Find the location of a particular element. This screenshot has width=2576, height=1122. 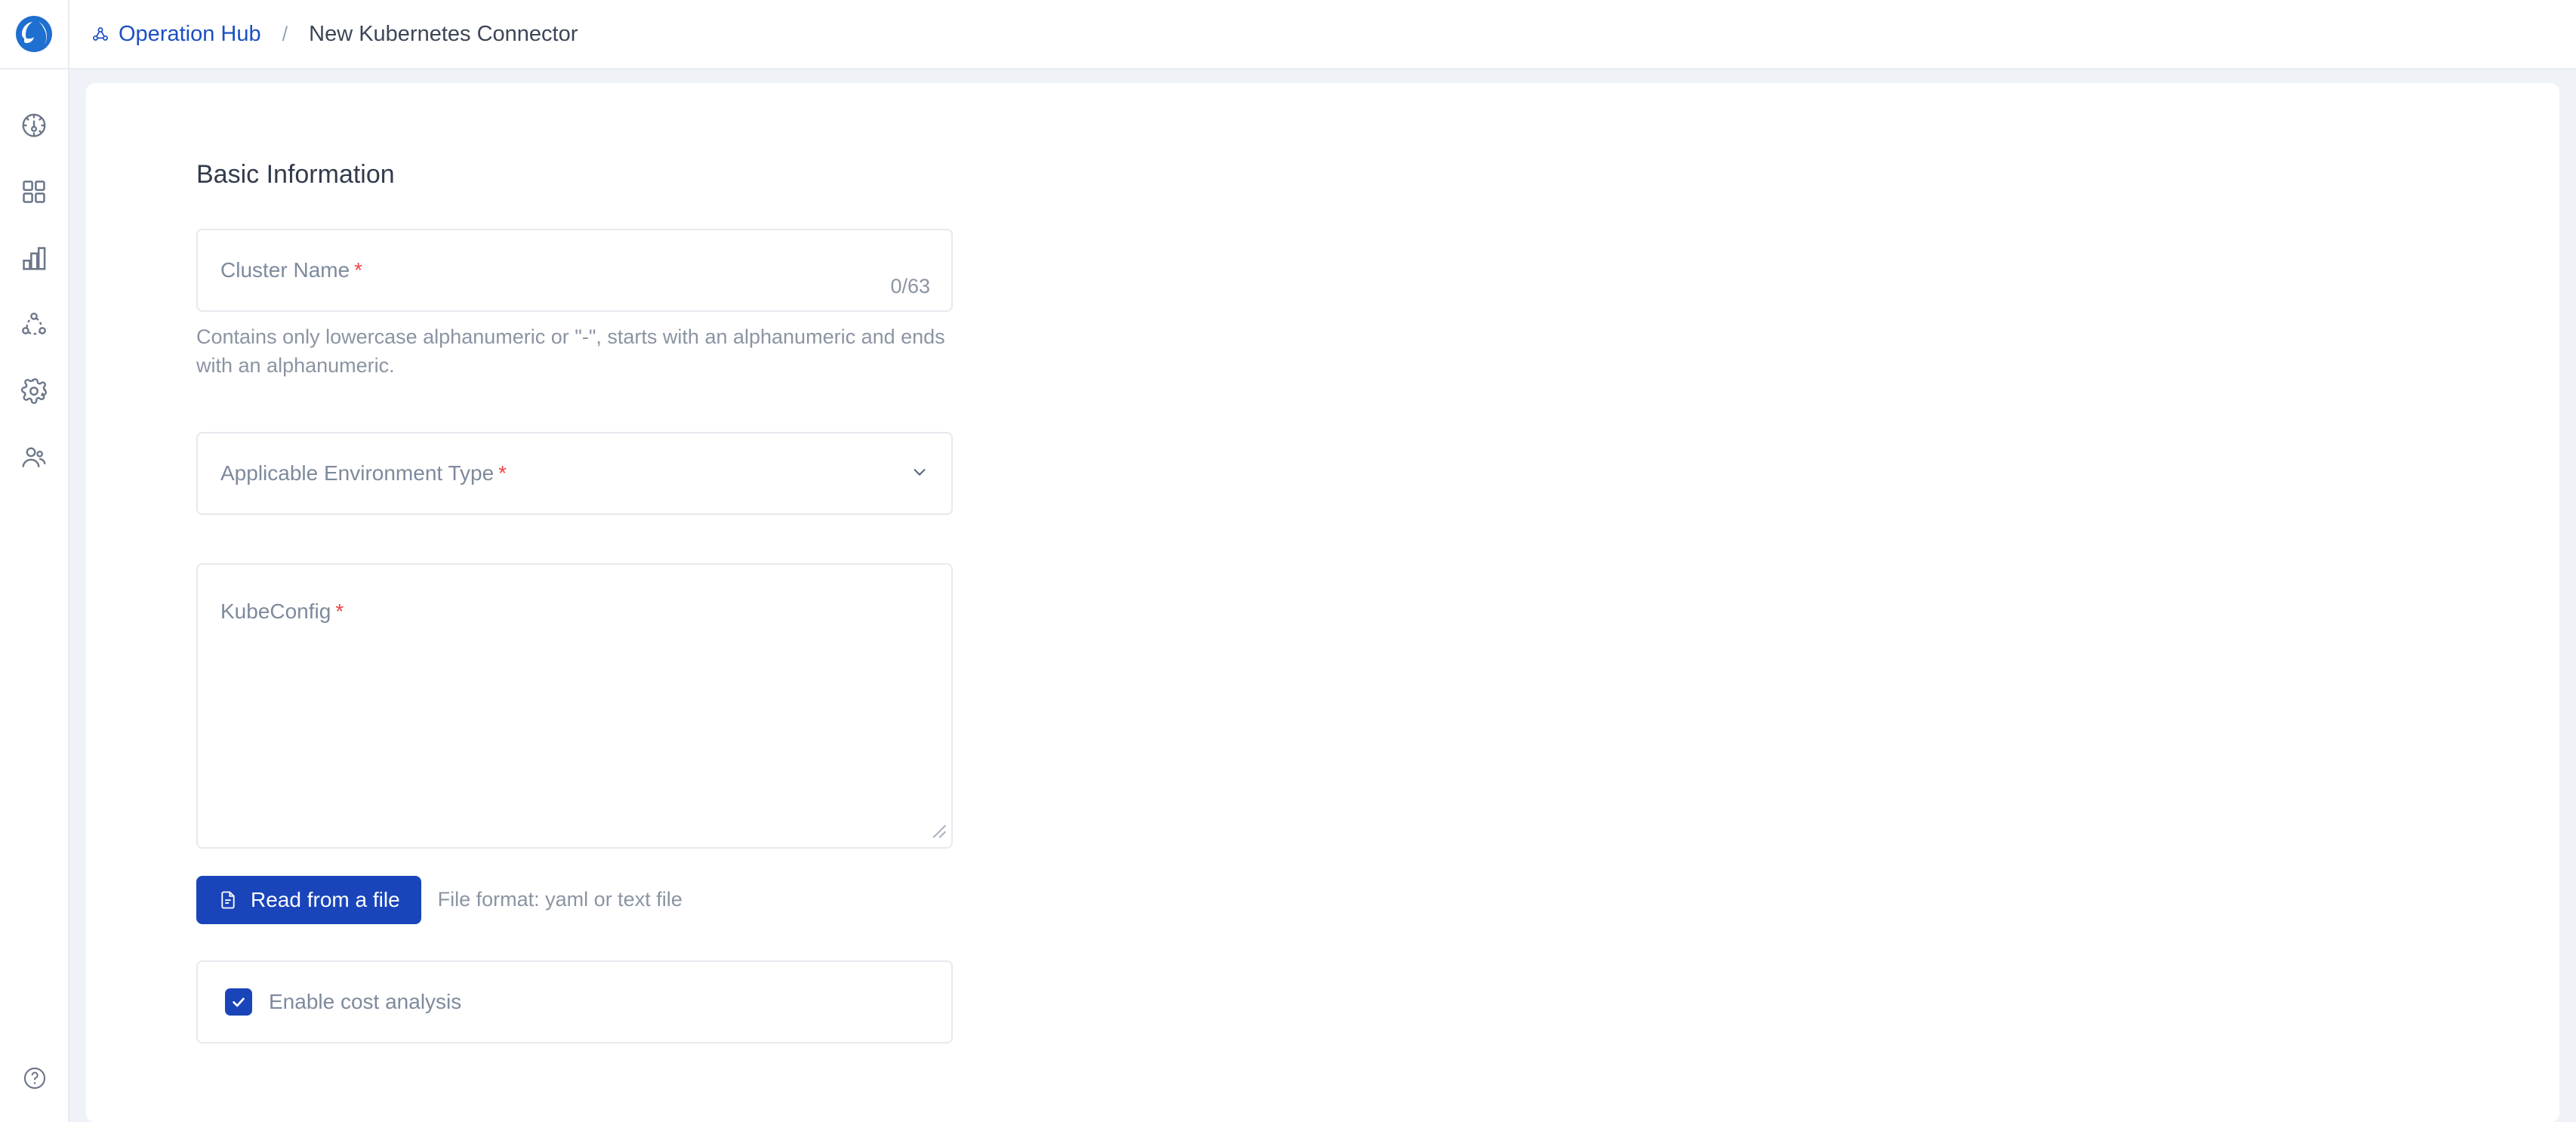

sidebar-item-reports is located at coordinates (34, 258).